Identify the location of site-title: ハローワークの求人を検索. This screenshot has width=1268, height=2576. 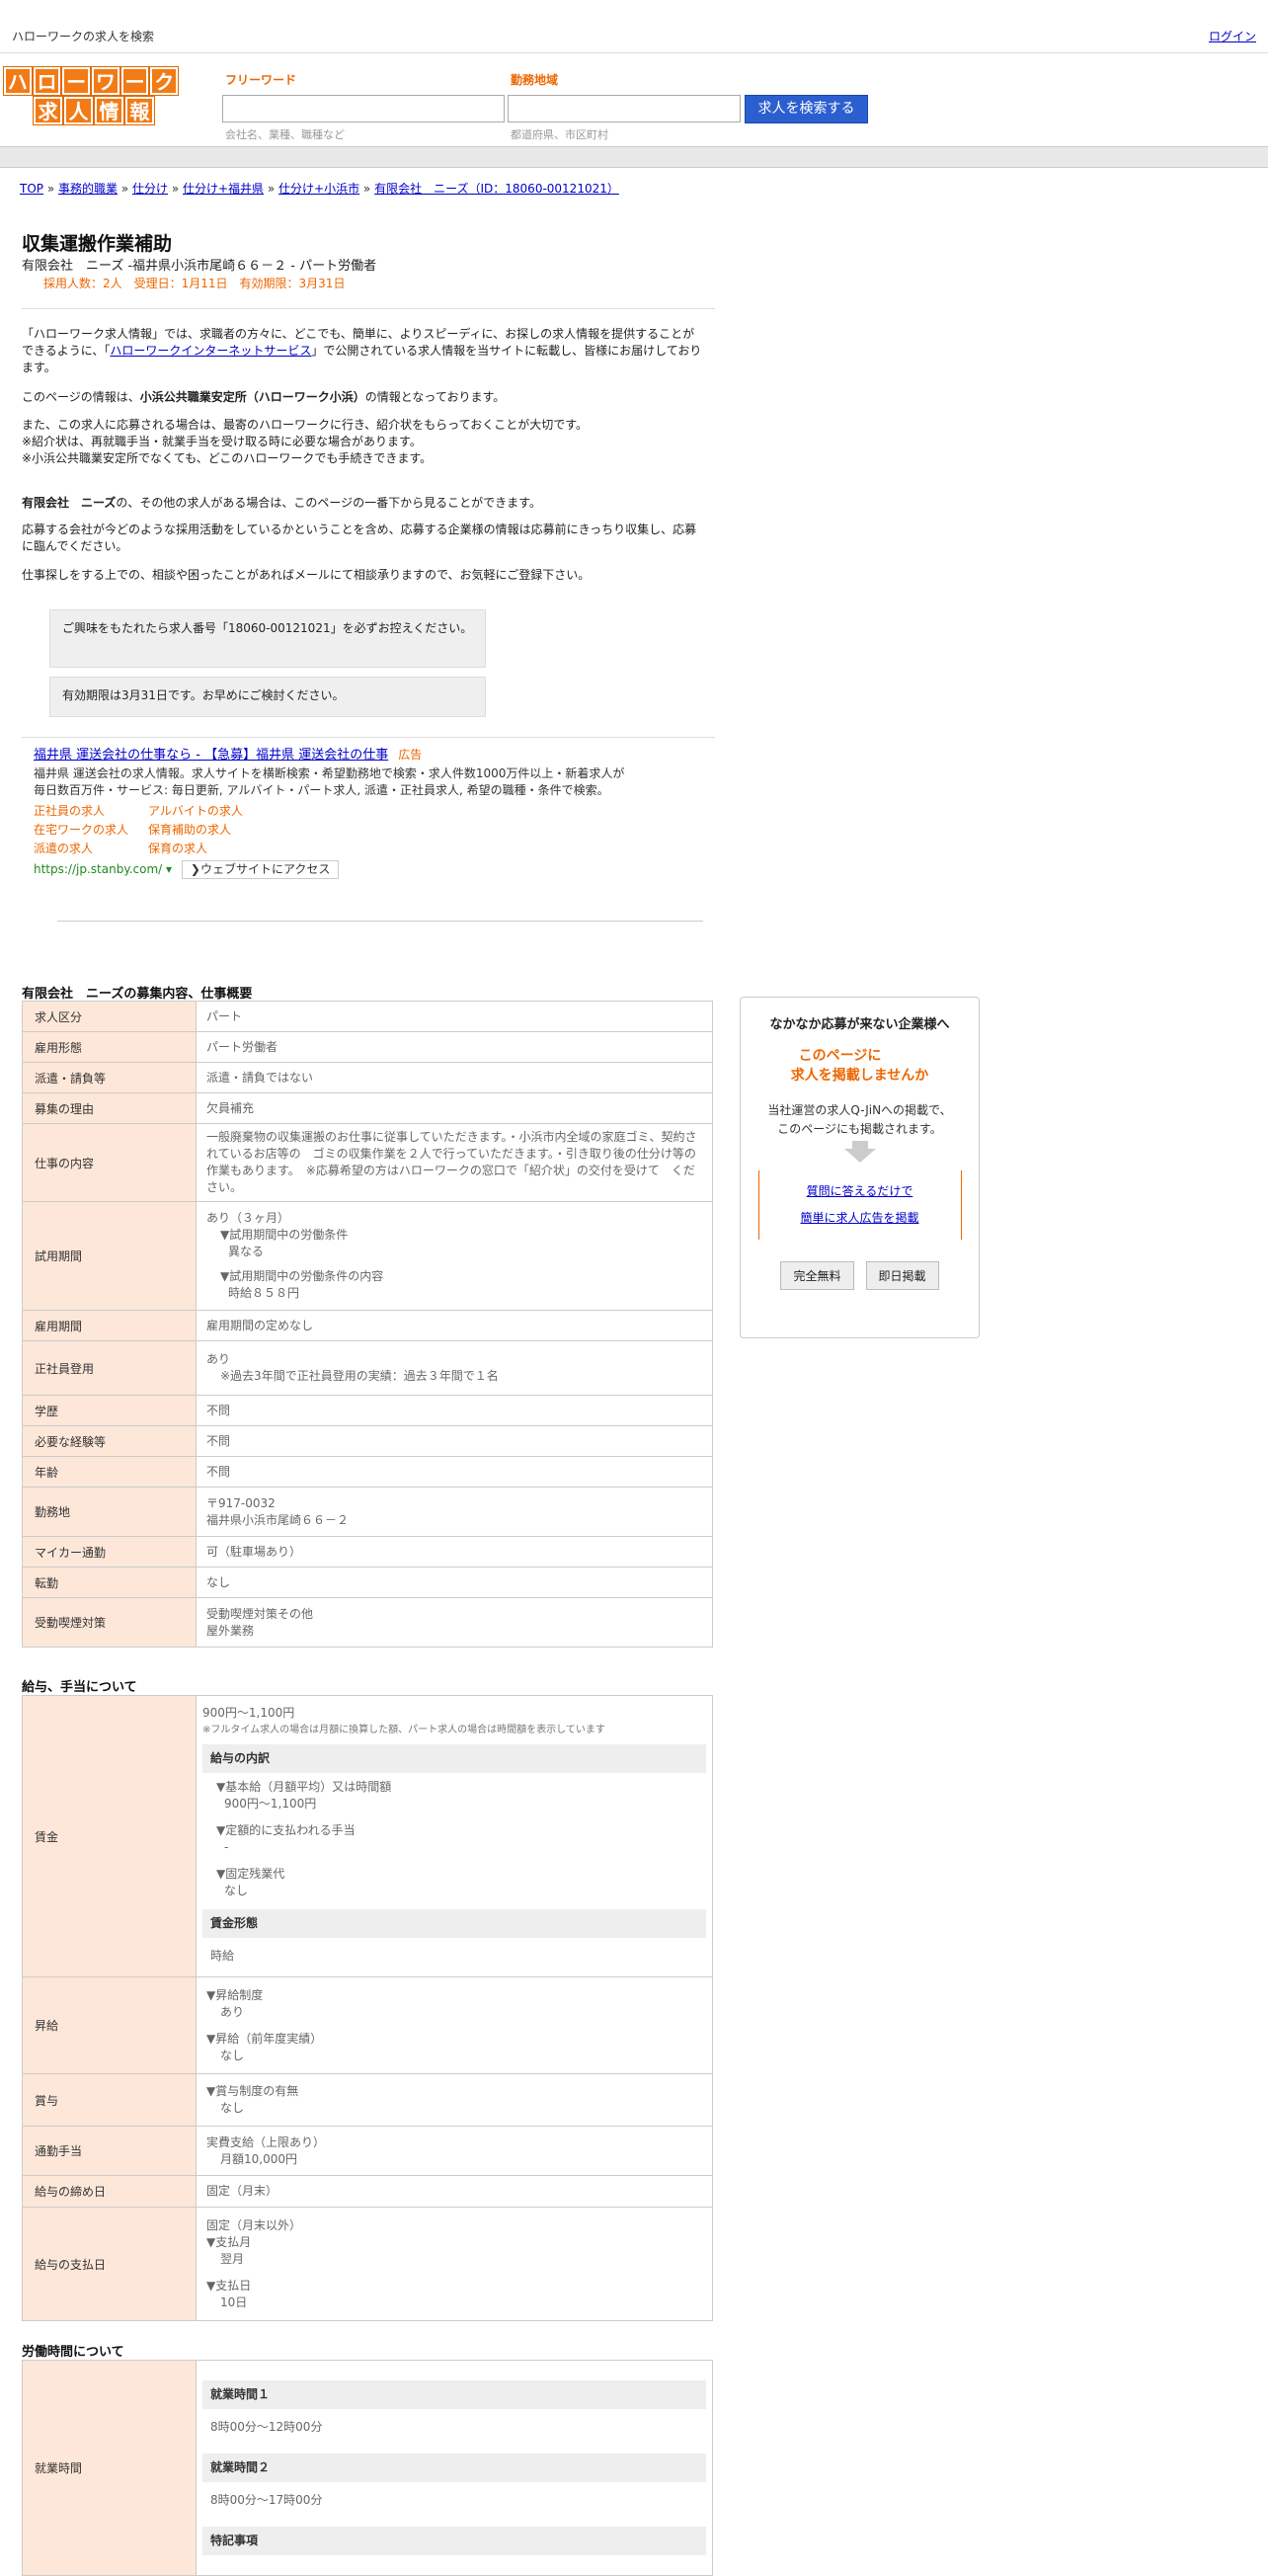
(83, 36).